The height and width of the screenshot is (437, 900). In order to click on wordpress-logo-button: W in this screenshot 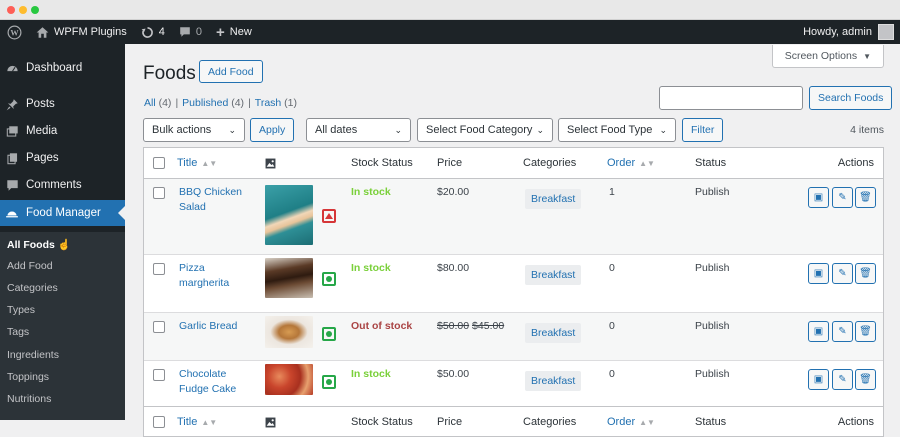, I will do `click(14, 32)`.